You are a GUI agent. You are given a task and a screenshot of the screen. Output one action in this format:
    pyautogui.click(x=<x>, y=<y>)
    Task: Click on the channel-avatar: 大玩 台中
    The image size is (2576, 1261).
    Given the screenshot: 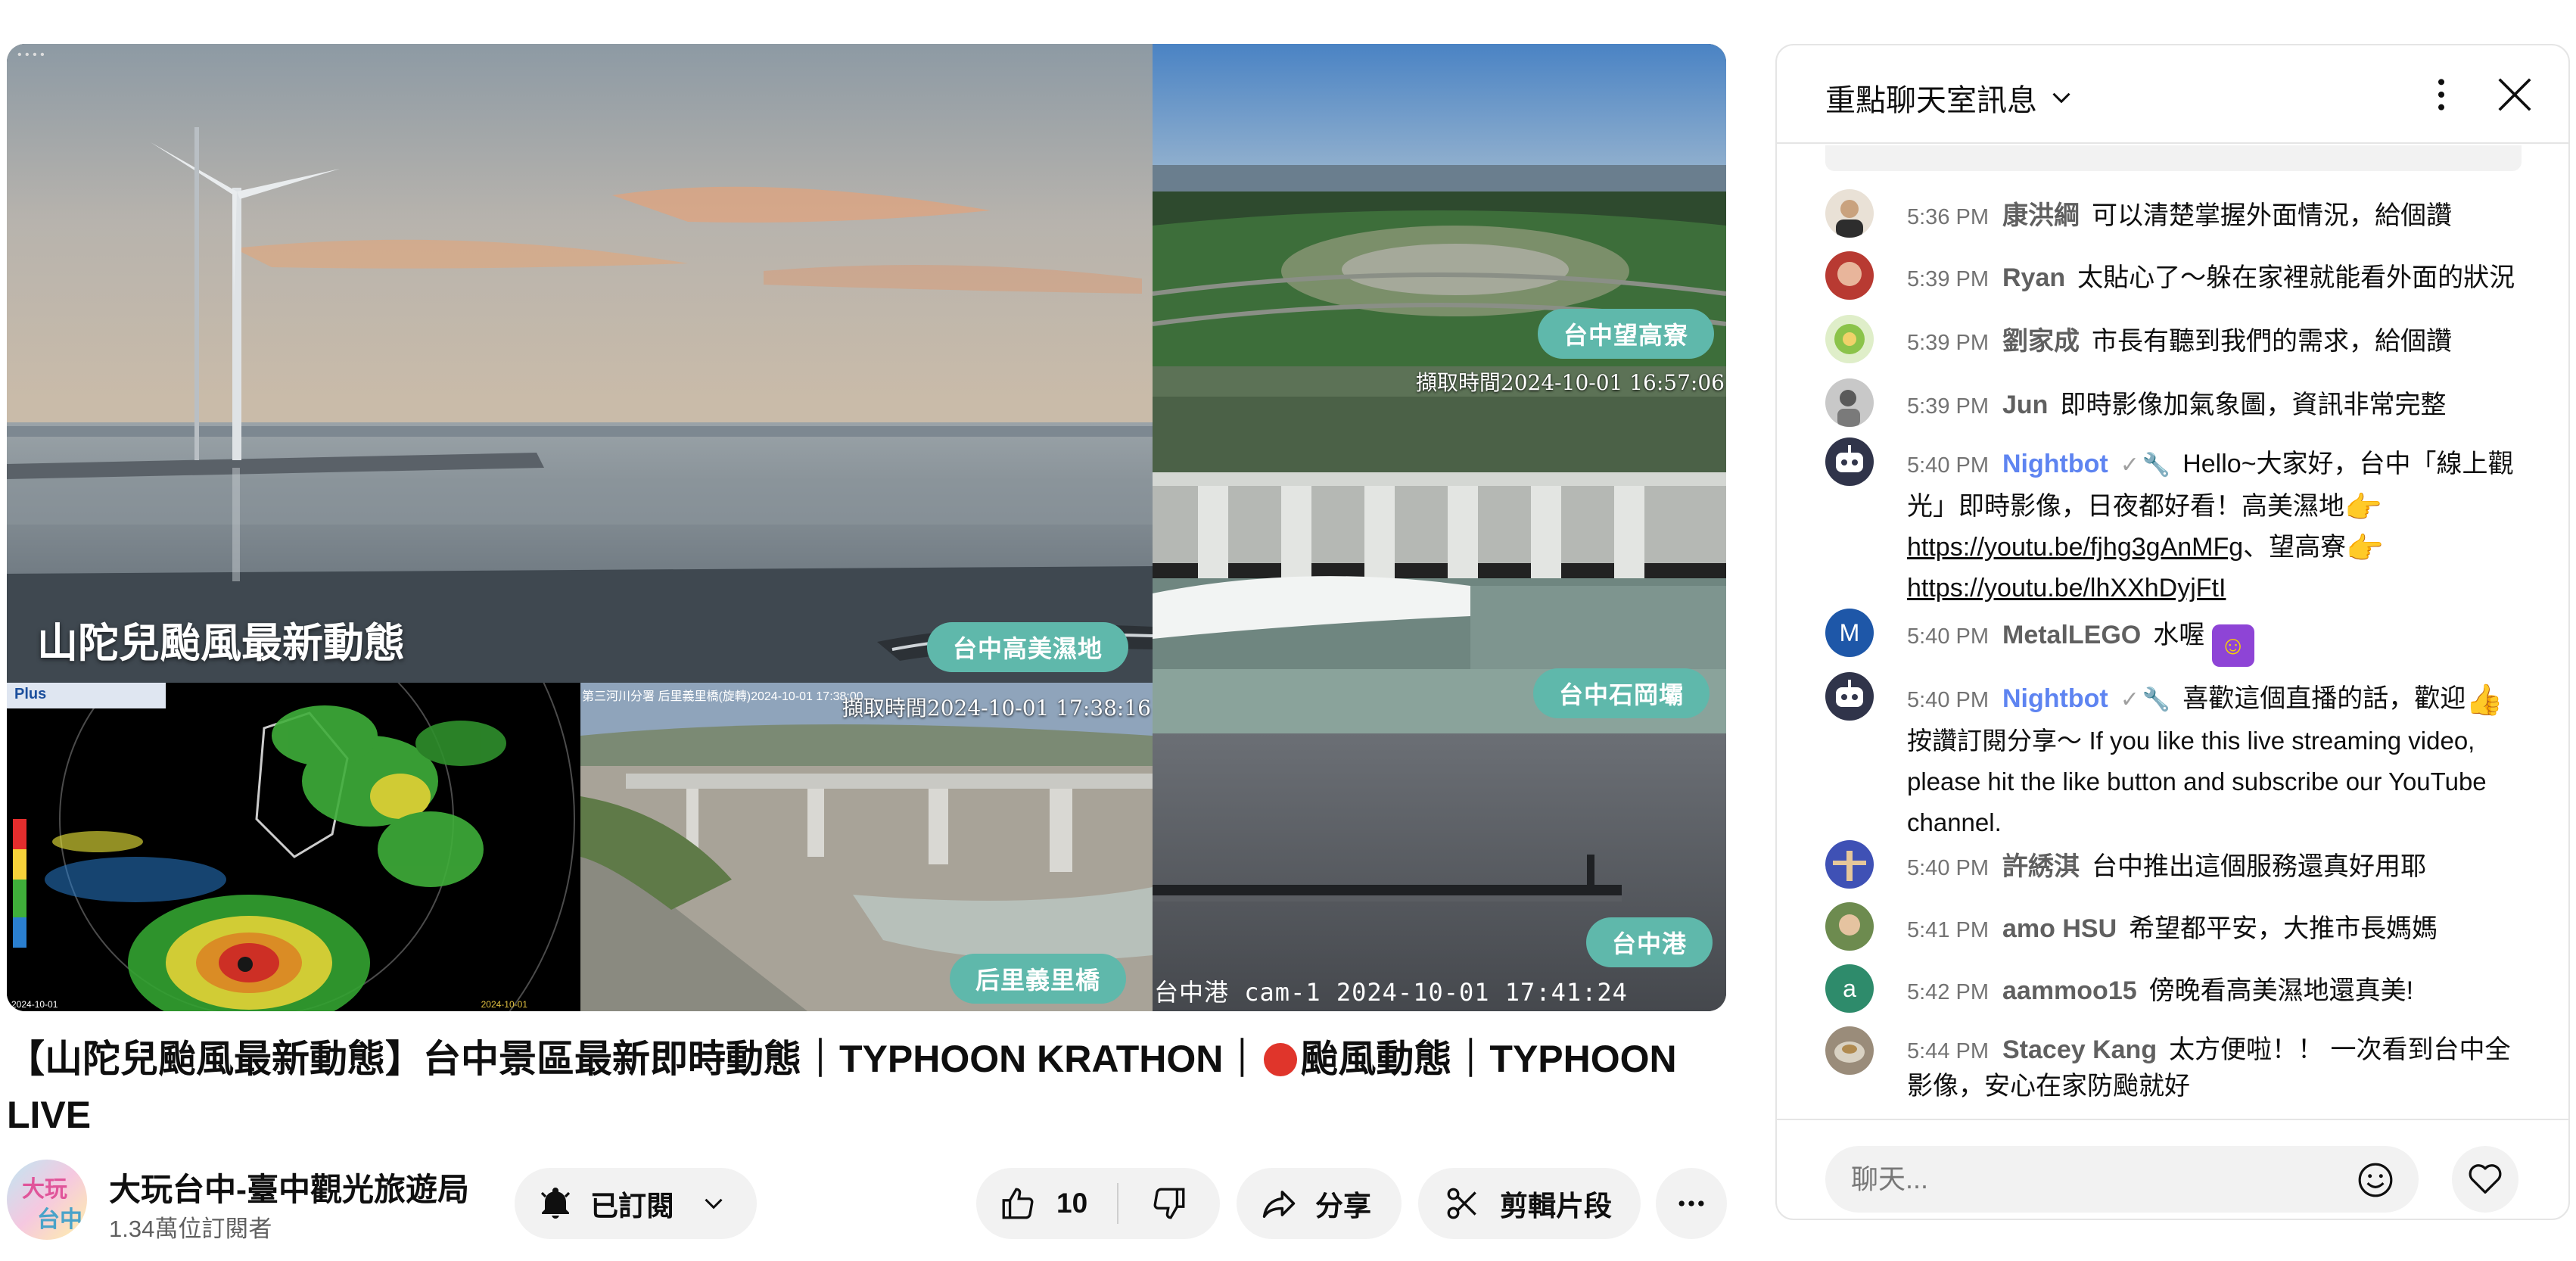 What is the action you would take?
    pyautogui.click(x=47, y=1200)
    